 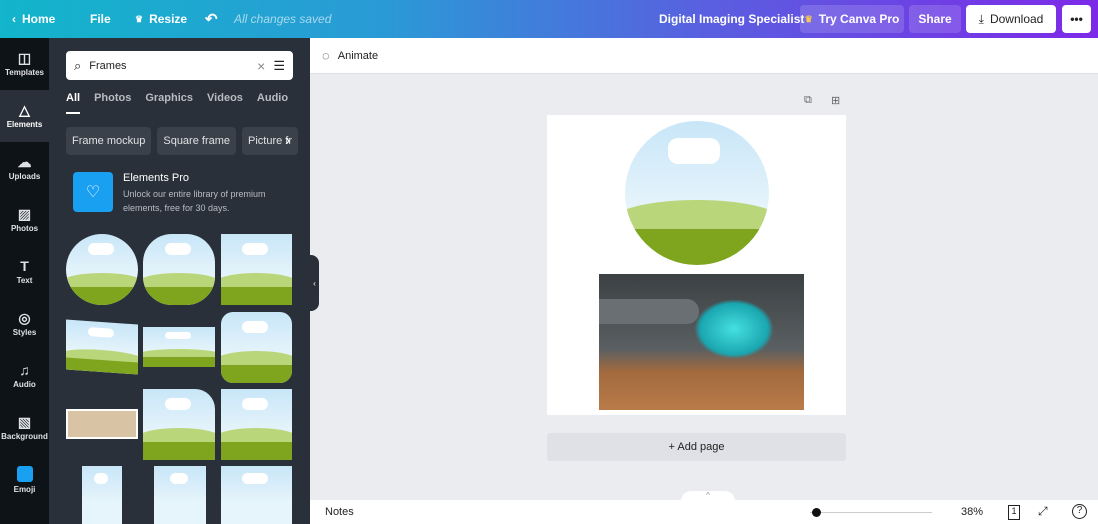 I want to click on animate-icon: ◌, so click(x=326, y=55).